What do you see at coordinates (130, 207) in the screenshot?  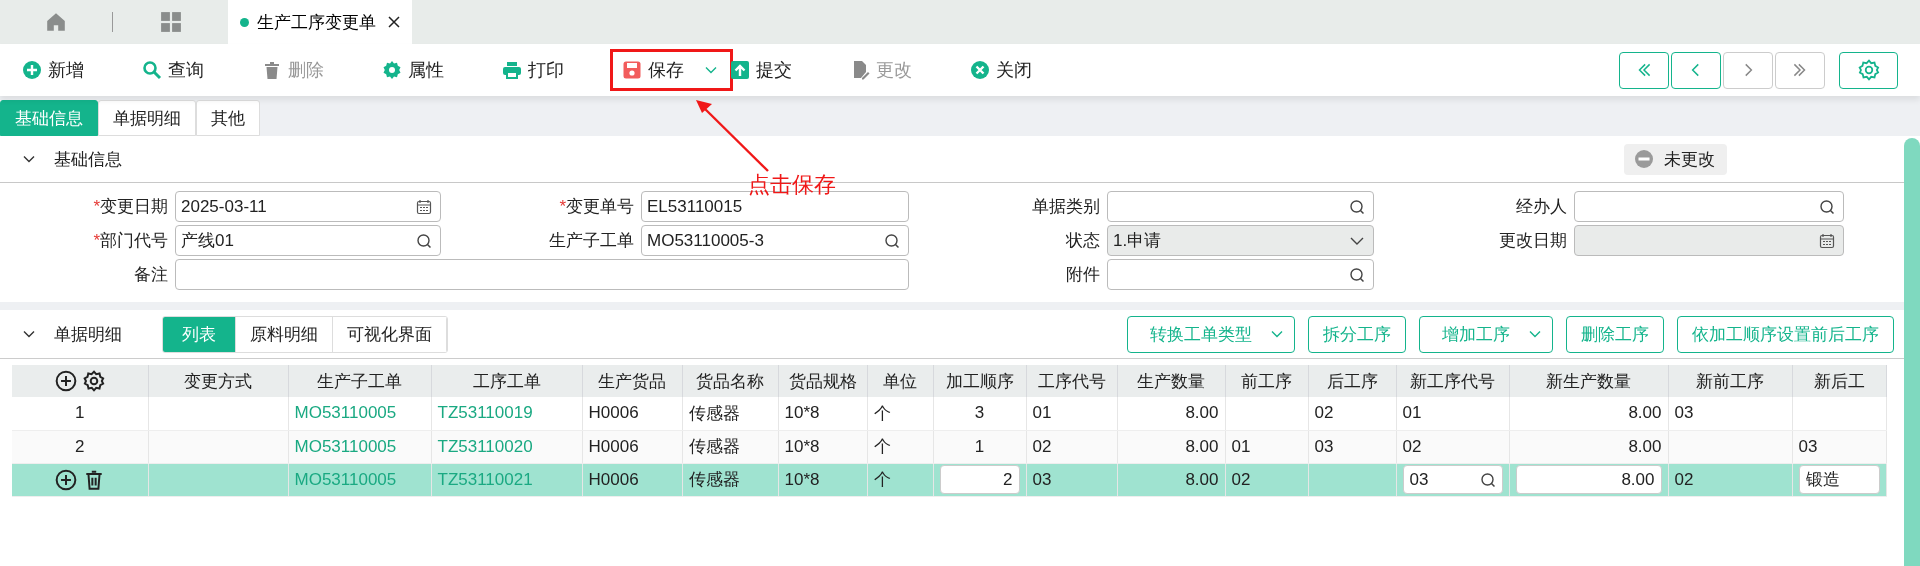 I see `field-label: *变更日期` at bounding box center [130, 207].